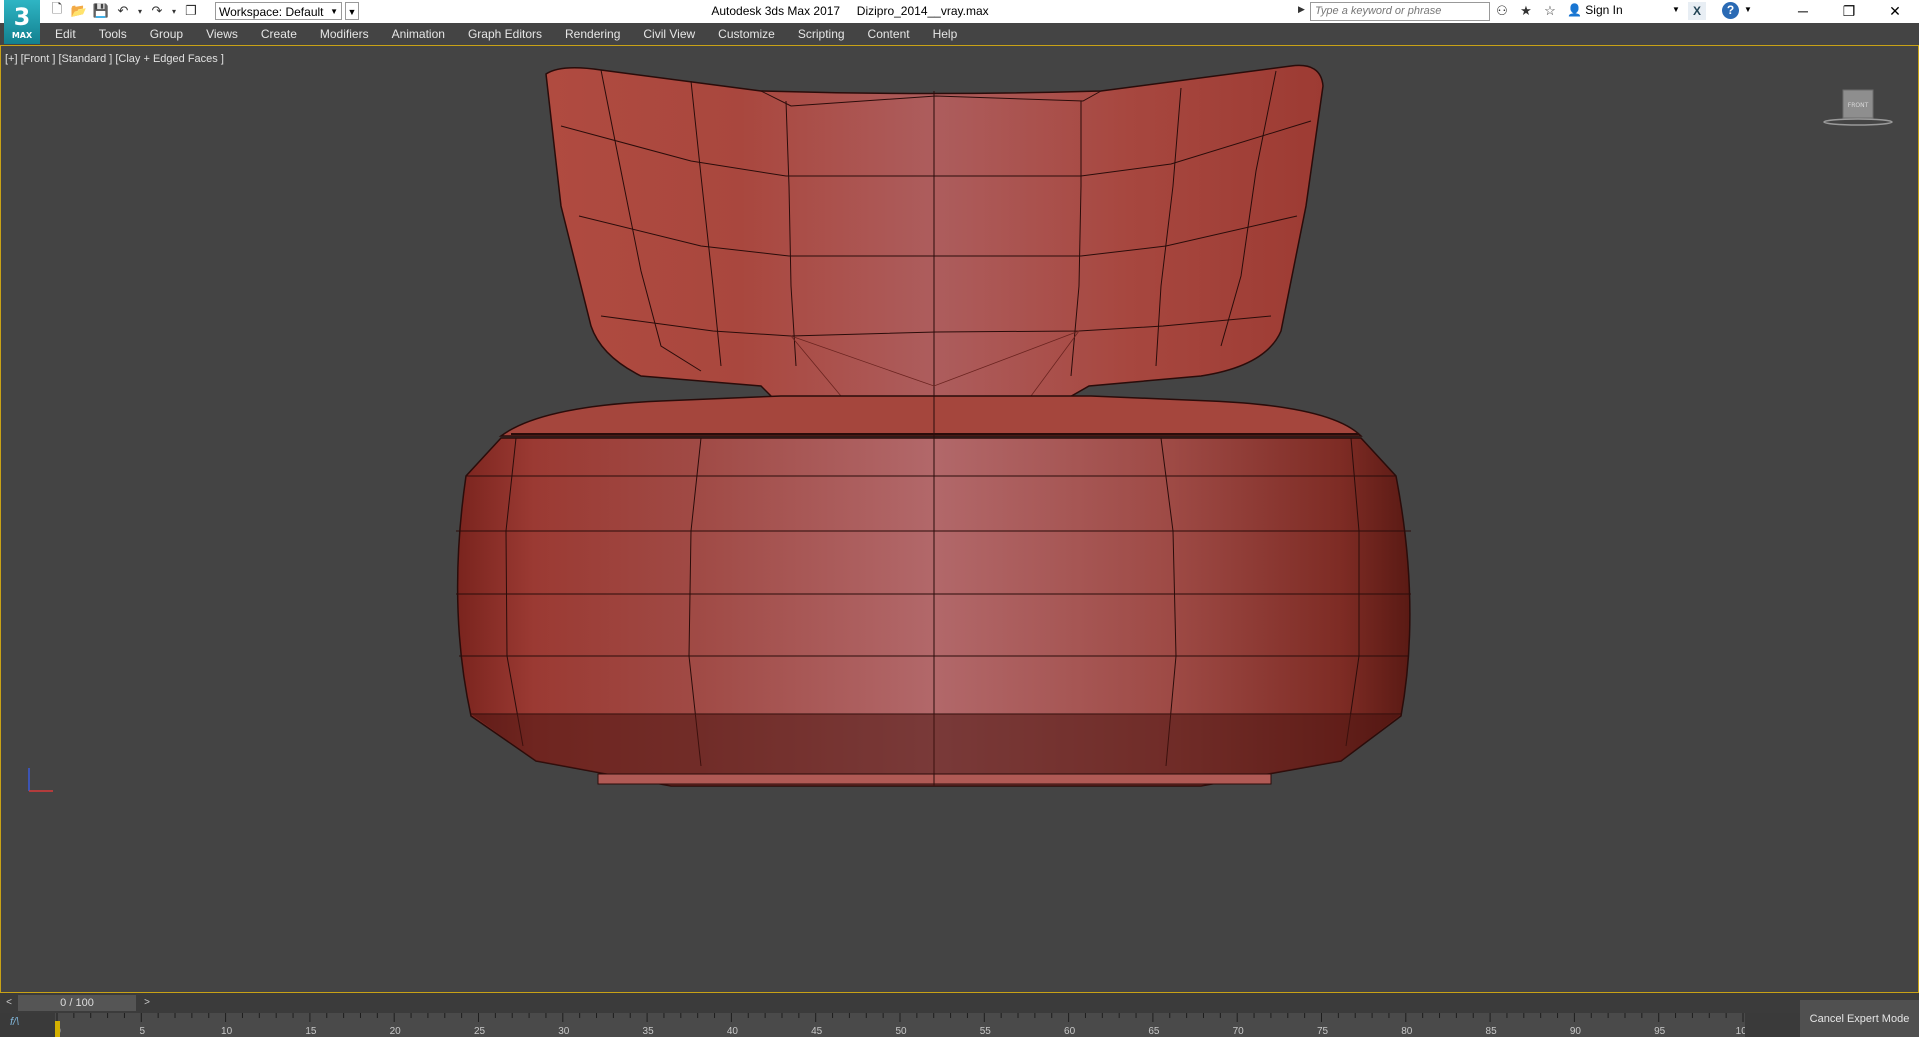 The height and width of the screenshot is (1037, 1919). What do you see at coordinates (1858, 111) in the screenshot?
I see `viewcube: FRONT` at bounding box center [1858, 111].